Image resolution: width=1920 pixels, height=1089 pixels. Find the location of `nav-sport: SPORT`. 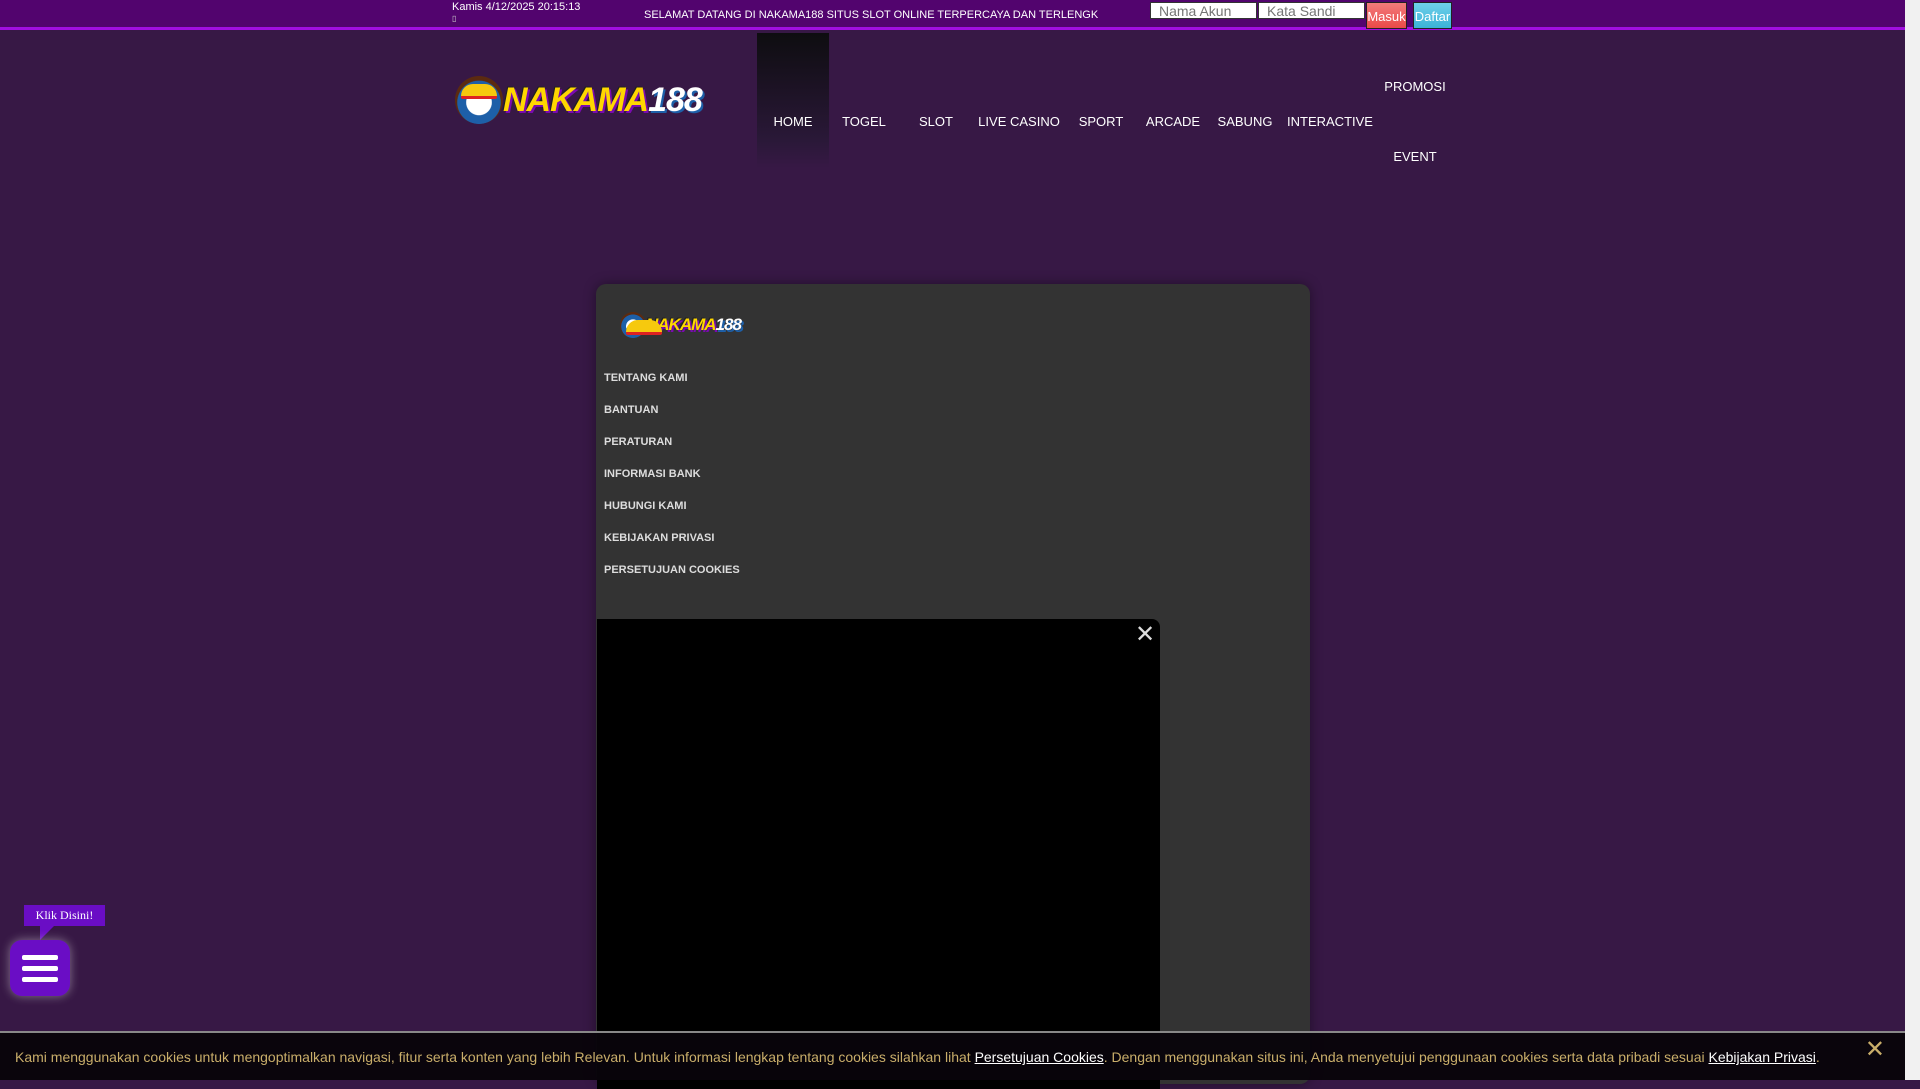

nav-sport: SPORT is located at coordinates (1101, 121).